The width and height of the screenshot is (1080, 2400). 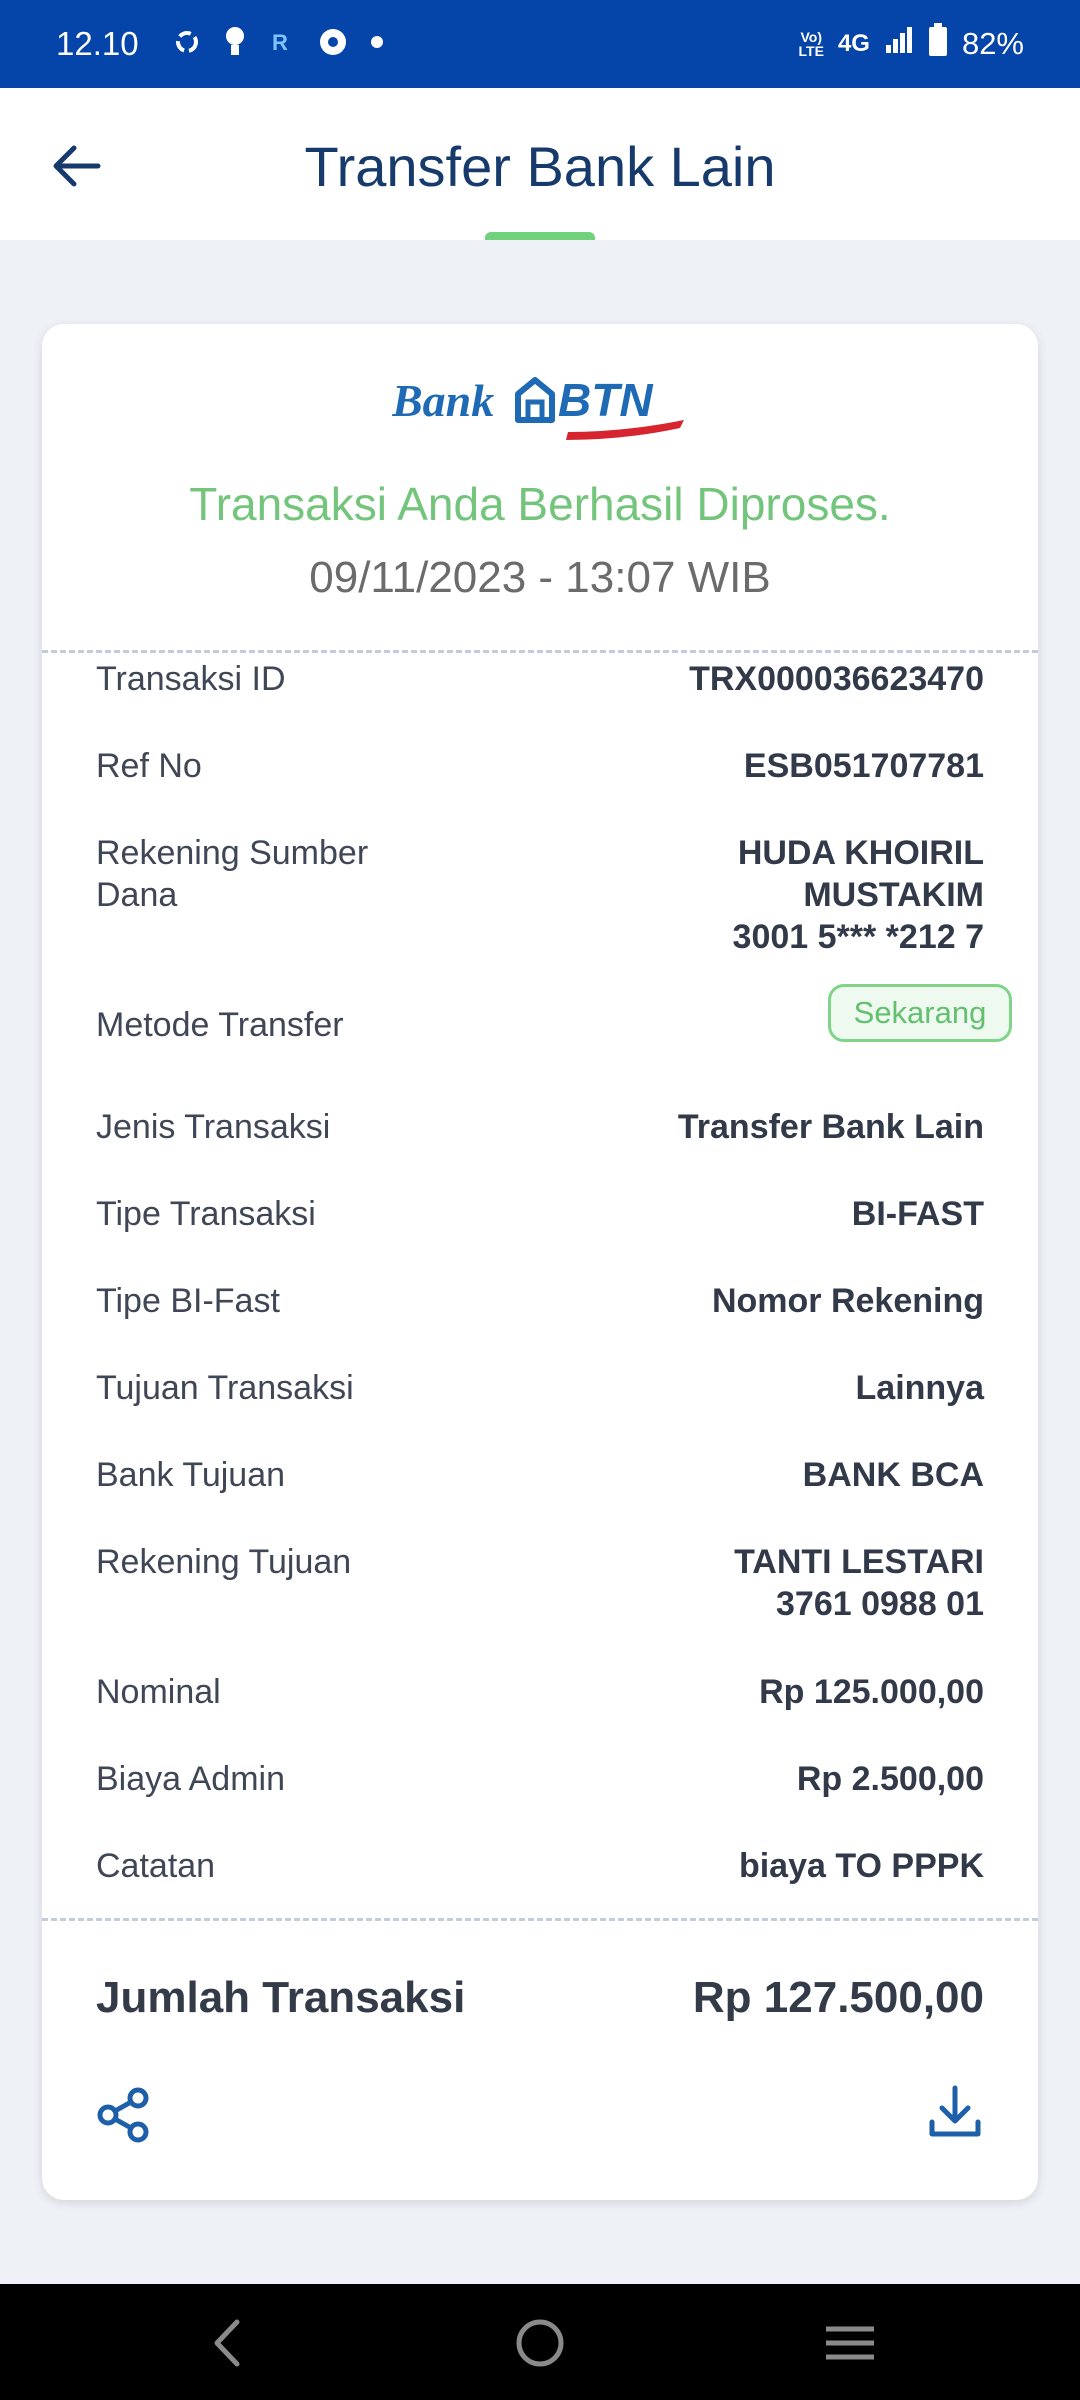 What do you see at coordinates (190, 1779) in the screenshot?
I see `detail-label: Biaya Admin` at bounding box center [190, 1779].